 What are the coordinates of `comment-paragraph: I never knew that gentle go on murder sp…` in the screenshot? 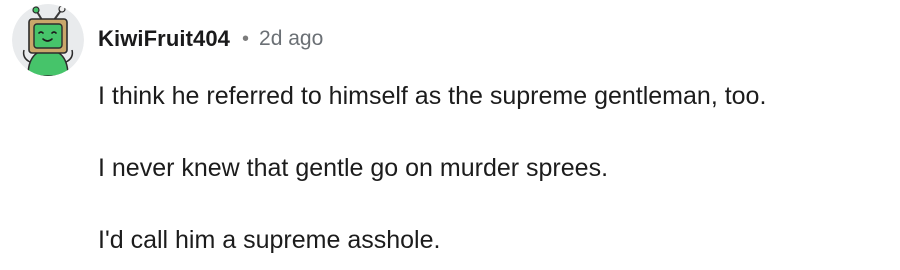 It's located at (353, 168).